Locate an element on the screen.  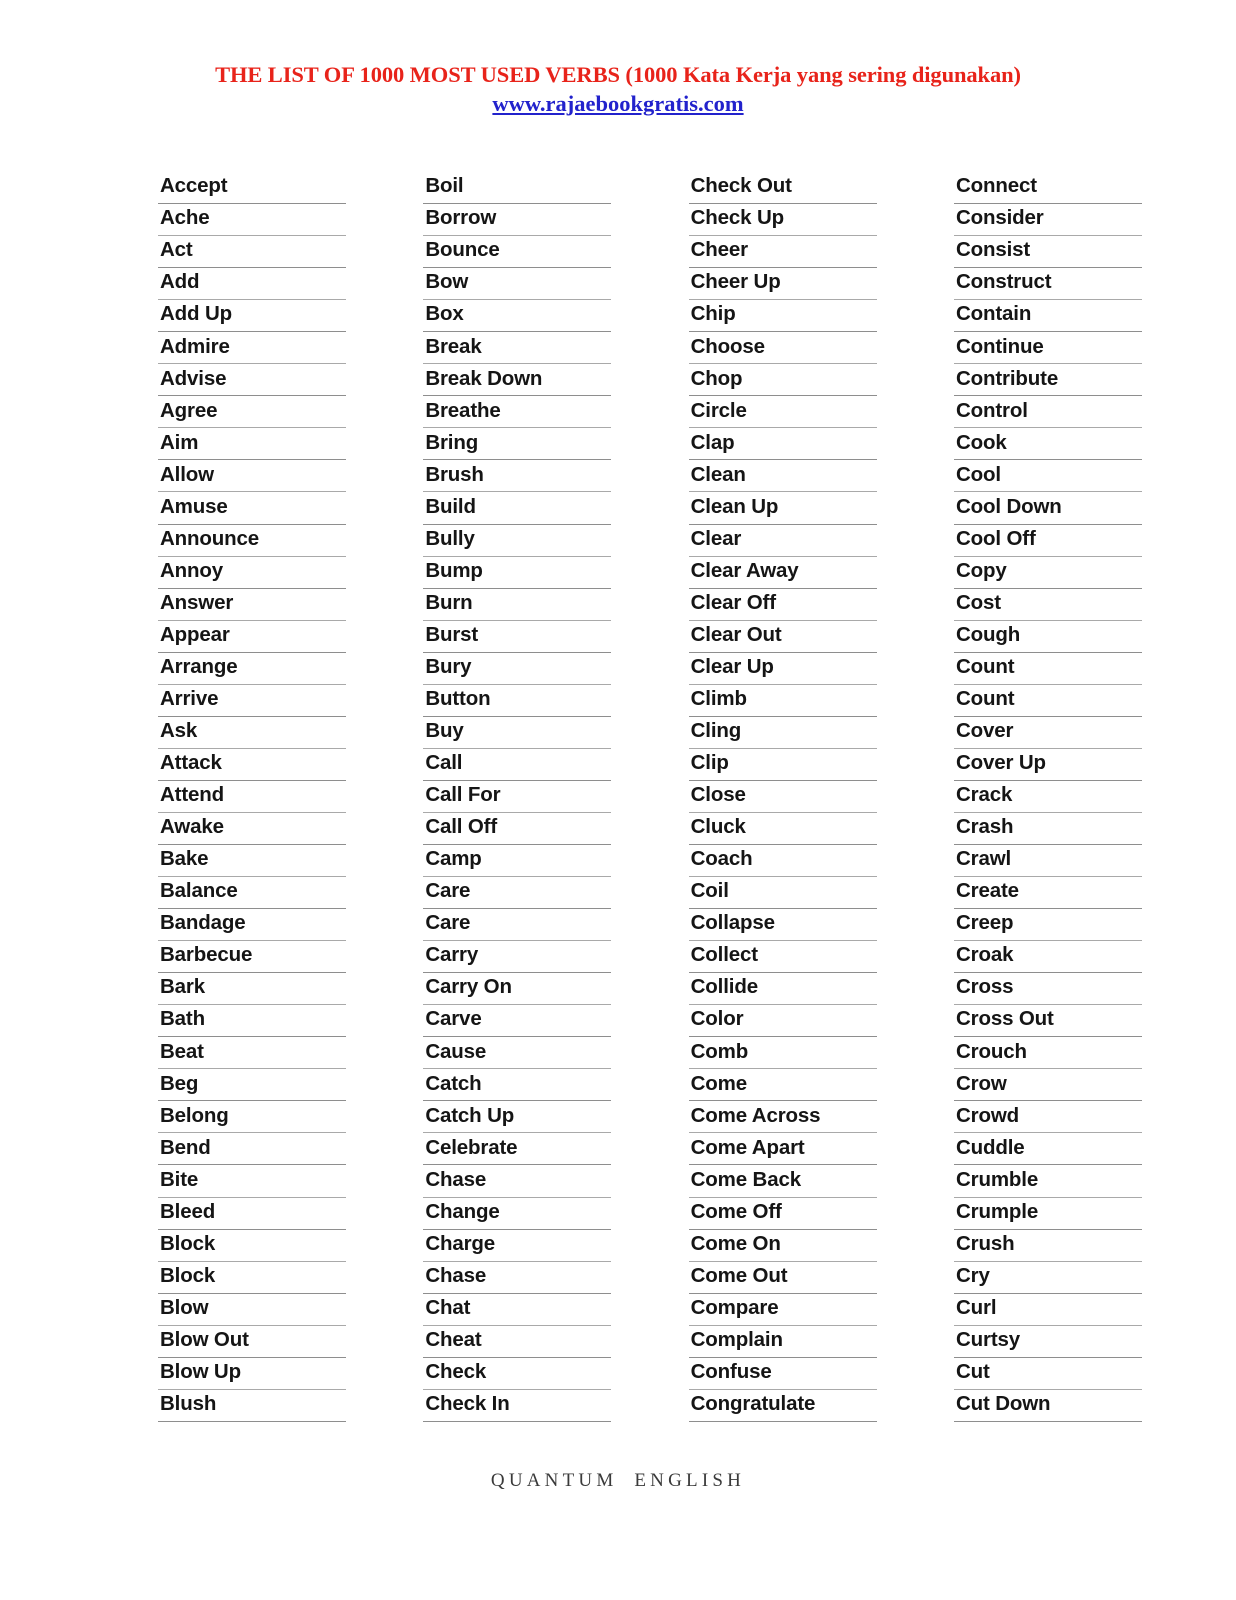
verb-row: Accept is located at coordinates (252, 188).